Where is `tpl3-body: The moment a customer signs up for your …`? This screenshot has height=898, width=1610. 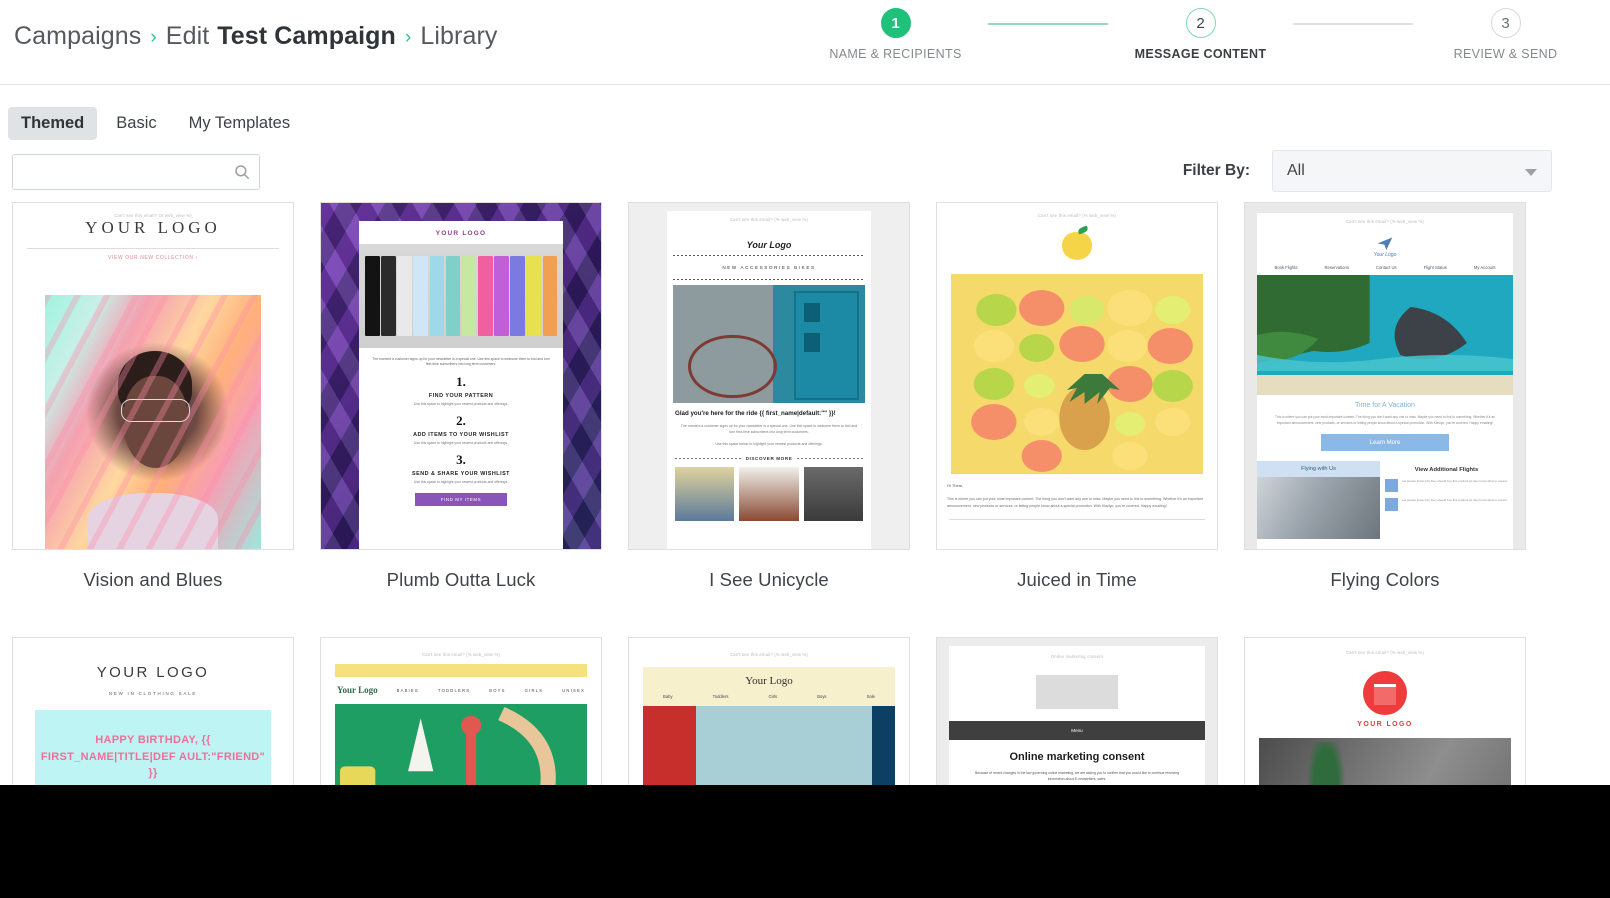
tpl3-body: The moment a customer signs up for your … is located at coordinates (769, 429).